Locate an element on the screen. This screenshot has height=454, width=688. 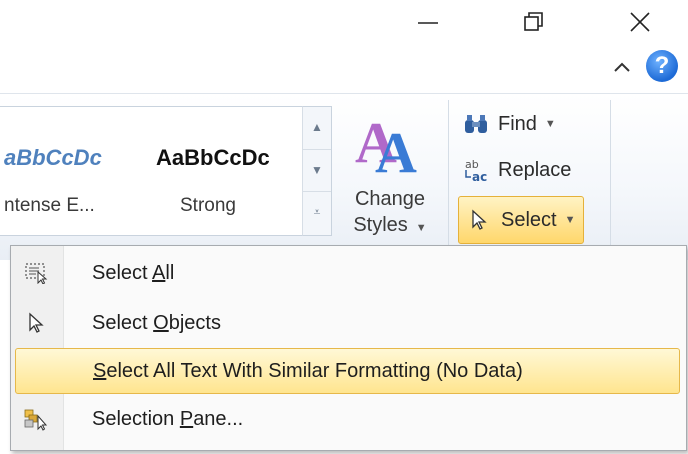
style-preview: AaBbCcDc is located at coordinates (213, 157).